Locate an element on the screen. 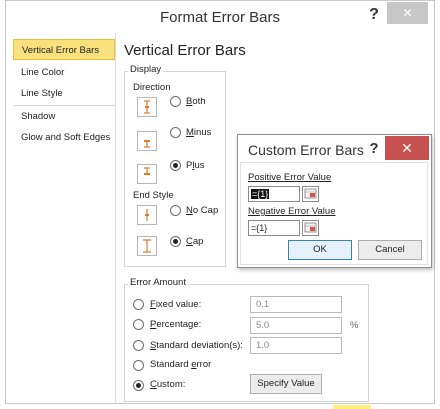 This screenshot has width=440, height=409. no-cap-icon is located at coordinates (147, 215).